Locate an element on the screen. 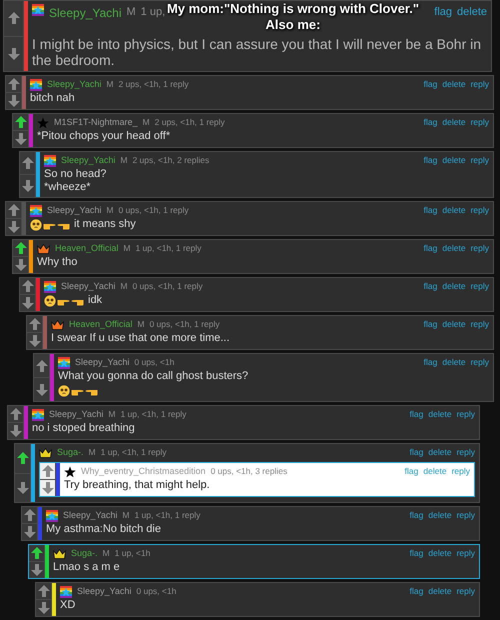 The height and width of the screenshot is (620, 500). comment-meta: 2 ups, <1h, 1 reply is located at coordinates (153, 84).